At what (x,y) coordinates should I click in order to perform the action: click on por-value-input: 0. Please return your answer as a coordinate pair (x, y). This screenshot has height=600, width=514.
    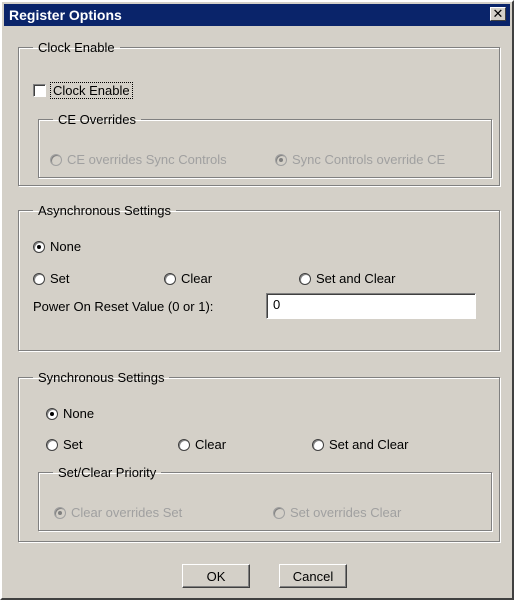
    Looking at the image, I should click on (371, 306).